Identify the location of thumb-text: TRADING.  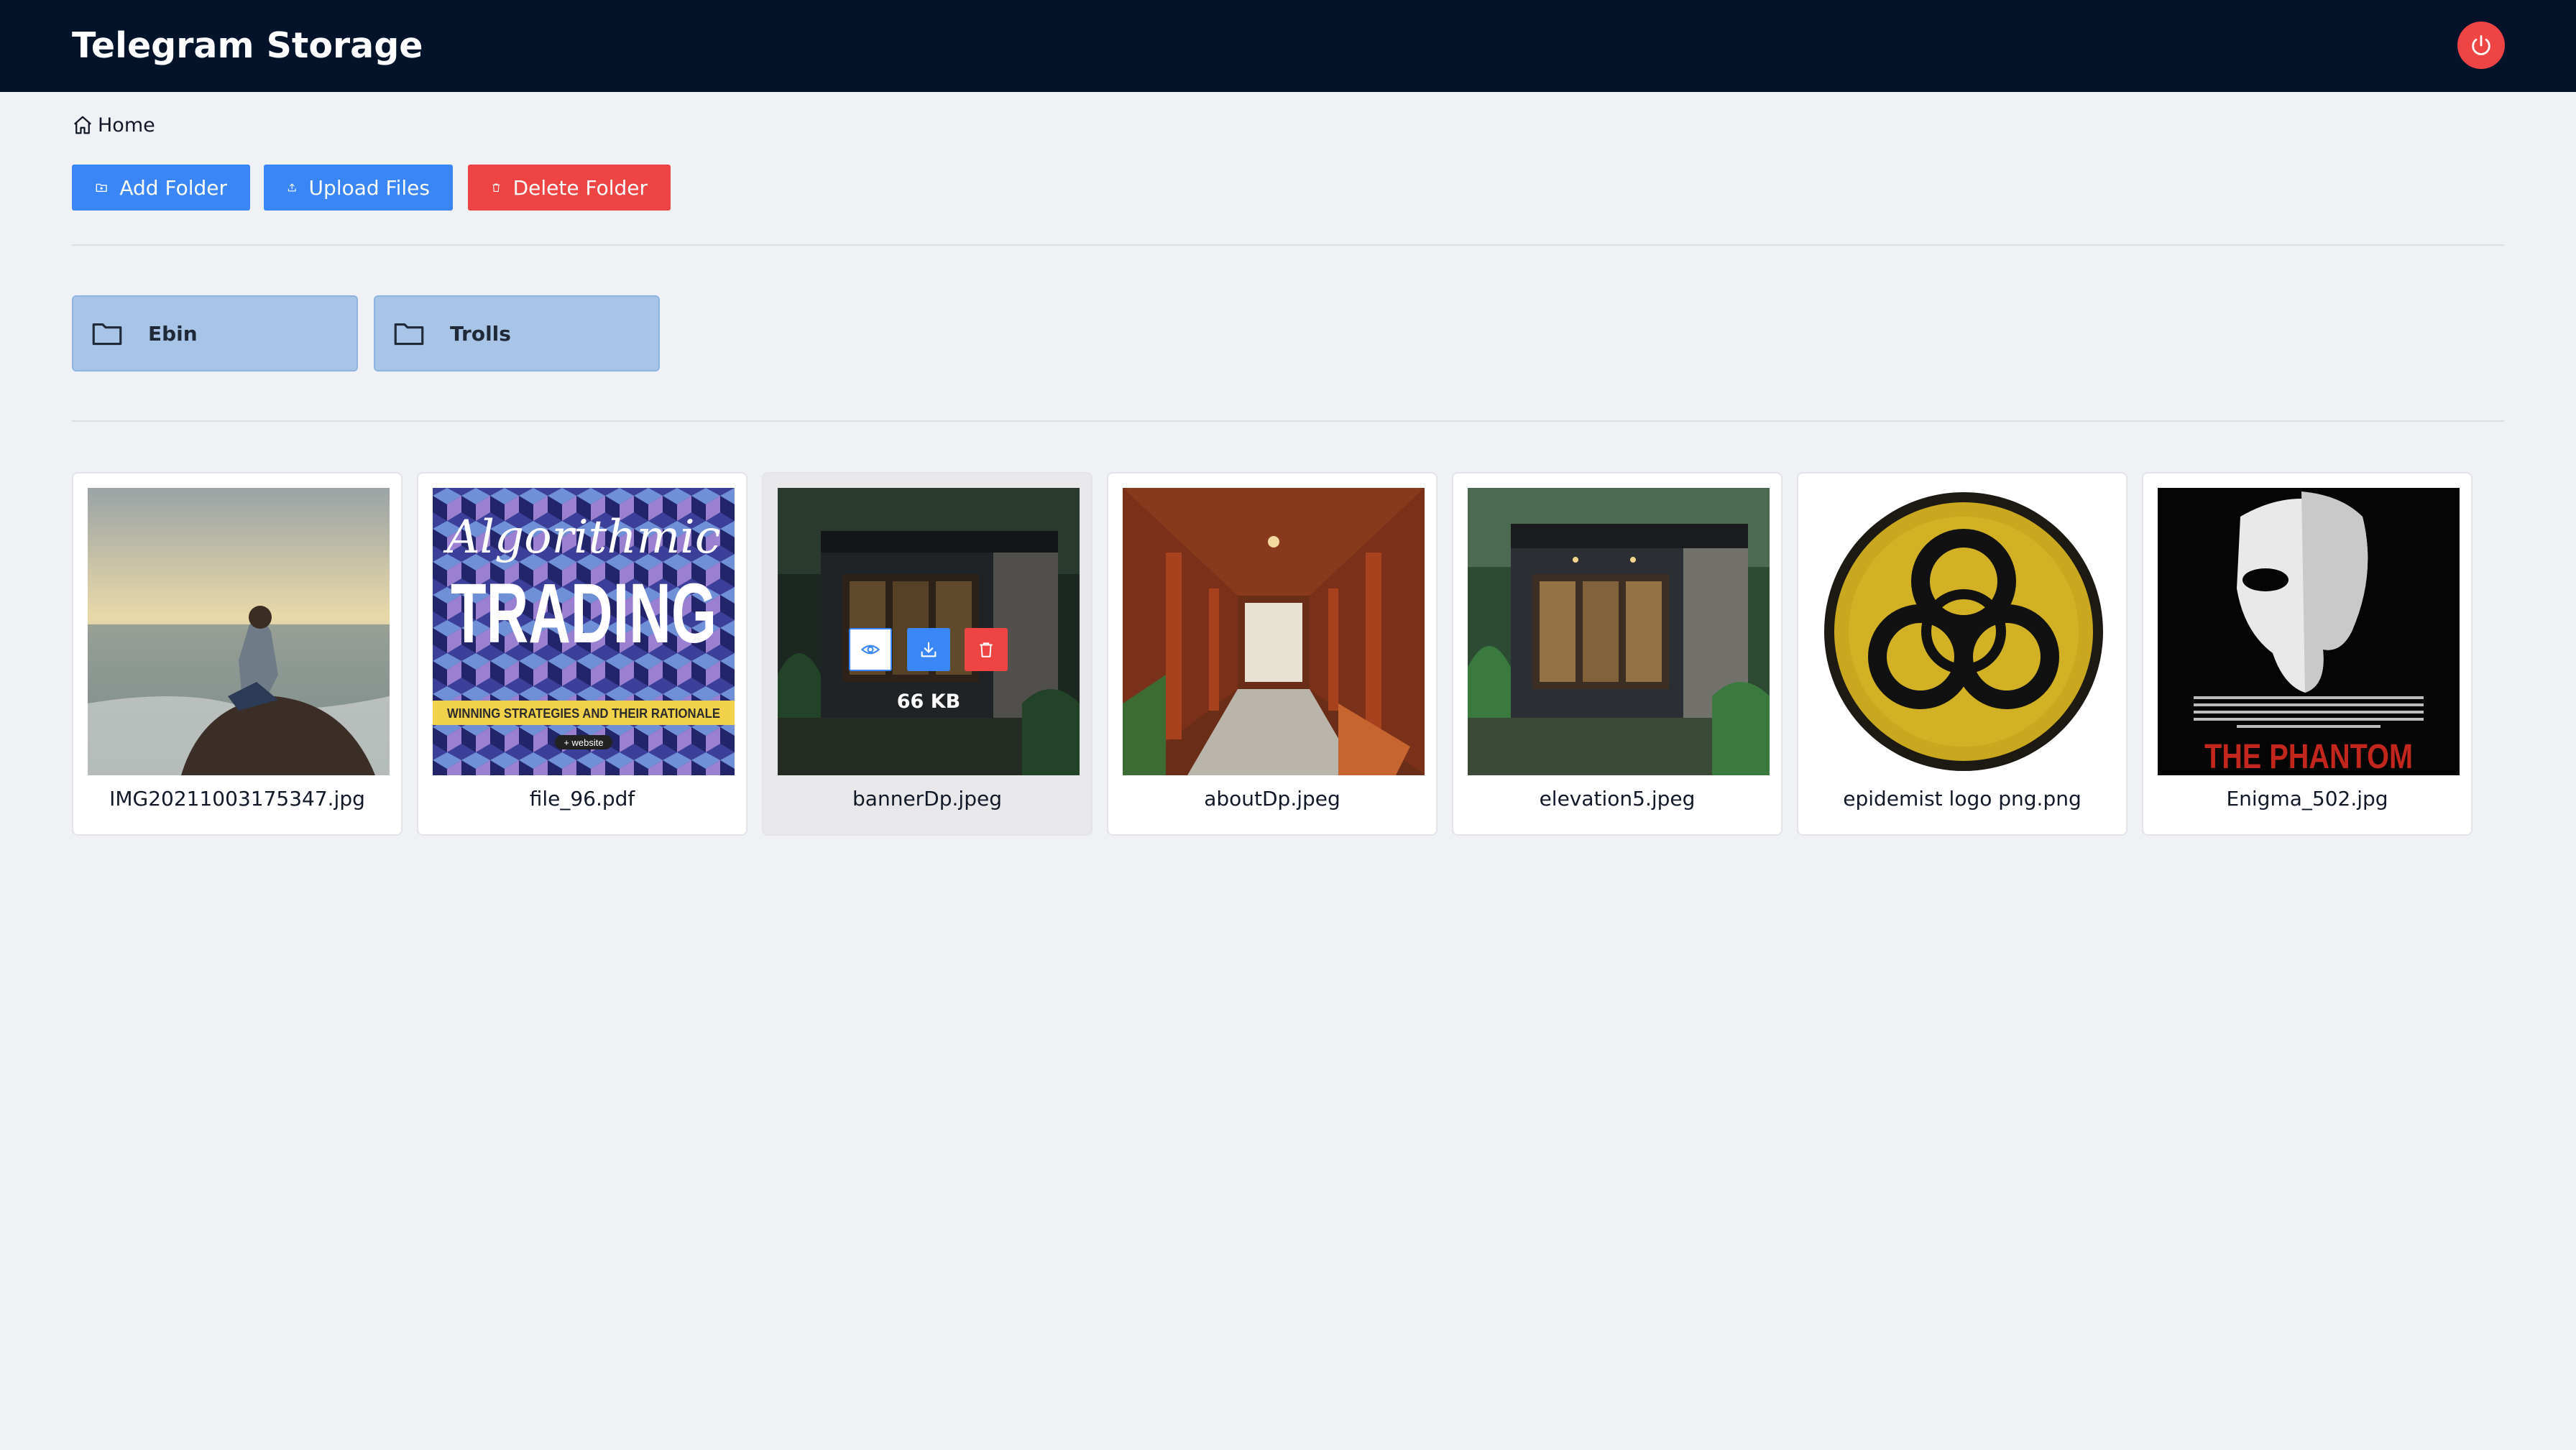
(584, 613).